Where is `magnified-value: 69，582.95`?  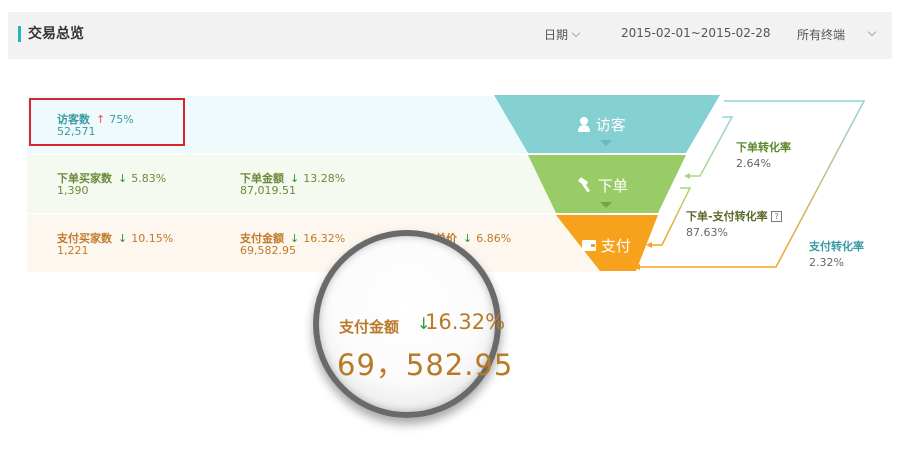 magnified-value: 69，582.95 is located at coordinates (425, 365).